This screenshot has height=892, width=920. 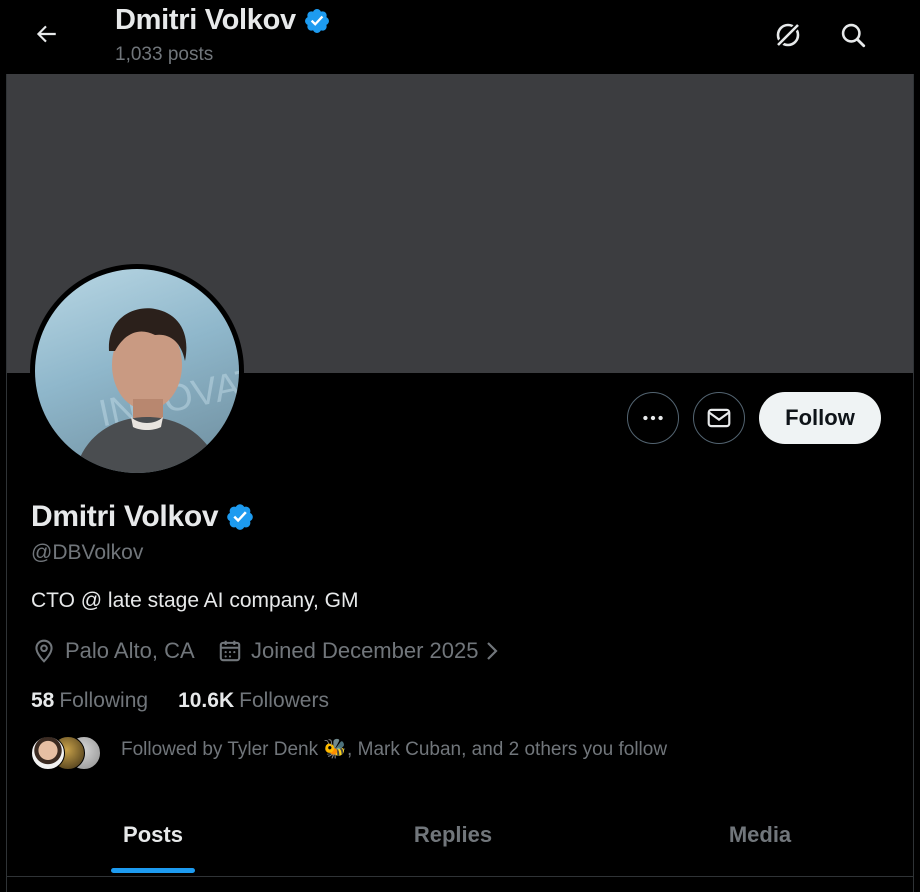 What do you see at coordinates (820, 418) in the screenshot?
I see `follow-button: Follow` at bounding box center [820, 418].